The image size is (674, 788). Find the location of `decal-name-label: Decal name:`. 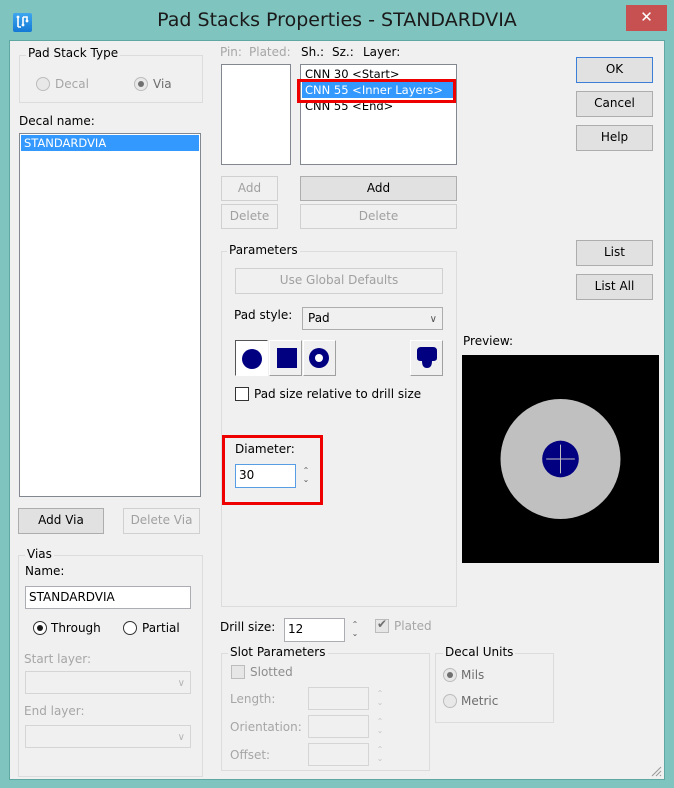

decal-name-label: Decal name: is located at coordinates (57, 121).